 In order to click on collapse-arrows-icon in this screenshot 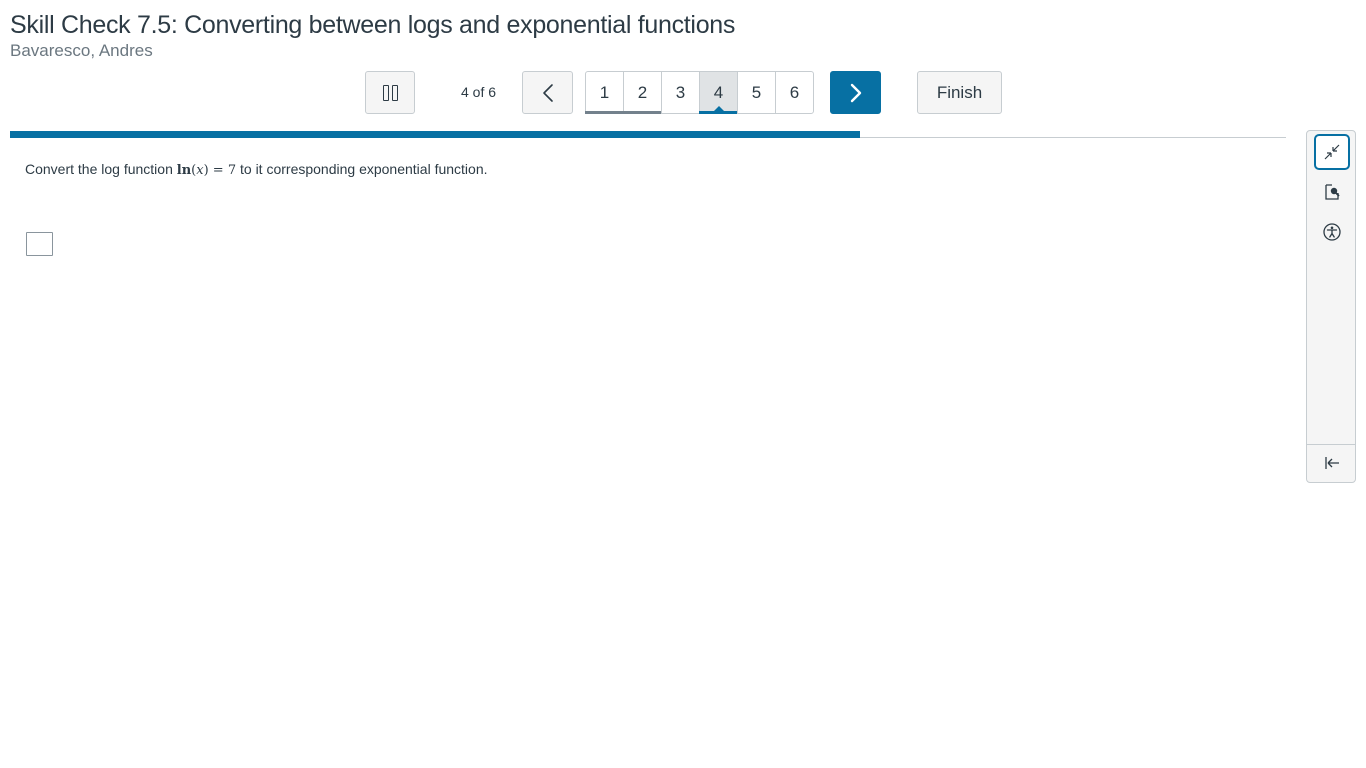, I will do `click(1332, 152)`.